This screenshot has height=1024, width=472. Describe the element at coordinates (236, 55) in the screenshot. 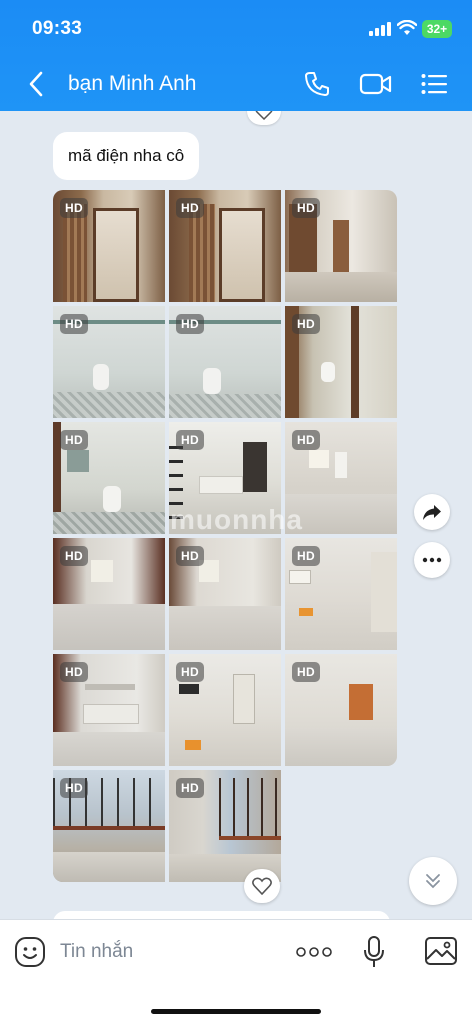

I see `chat-header: 09:33 32+ bạn Minh Anh` at that location.